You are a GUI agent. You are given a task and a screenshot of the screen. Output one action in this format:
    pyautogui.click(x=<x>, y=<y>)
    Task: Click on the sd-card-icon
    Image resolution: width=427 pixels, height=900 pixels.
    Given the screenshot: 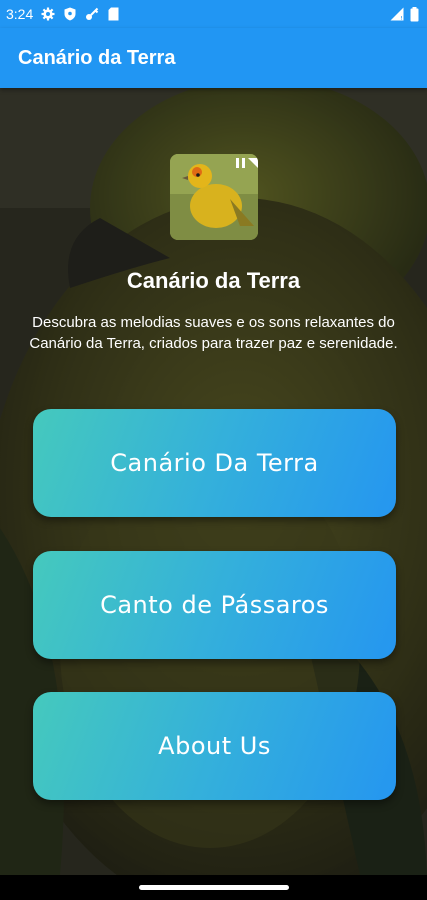 What is the action you would take?
    pyautogui.click(x=113, y=14)
    